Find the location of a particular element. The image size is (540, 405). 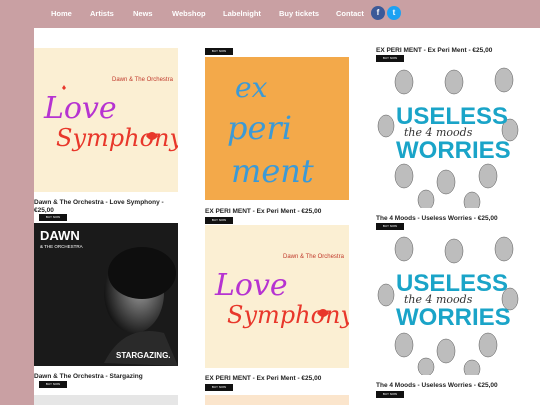

product-caption-ex-peri-ment: EX PERI MENT - Ex Peri Ment - €25,00 is located at coordinates (280, 212).